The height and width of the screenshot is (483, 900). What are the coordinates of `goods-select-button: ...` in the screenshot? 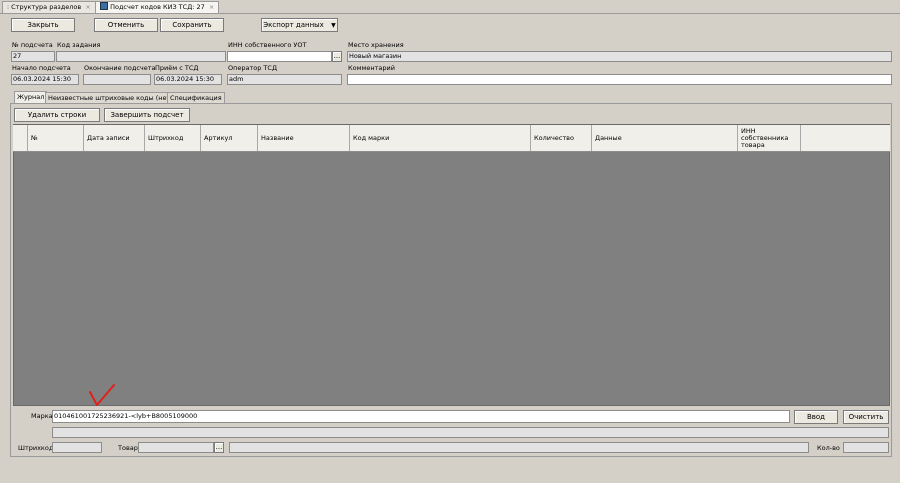 It's located at (219, 447).